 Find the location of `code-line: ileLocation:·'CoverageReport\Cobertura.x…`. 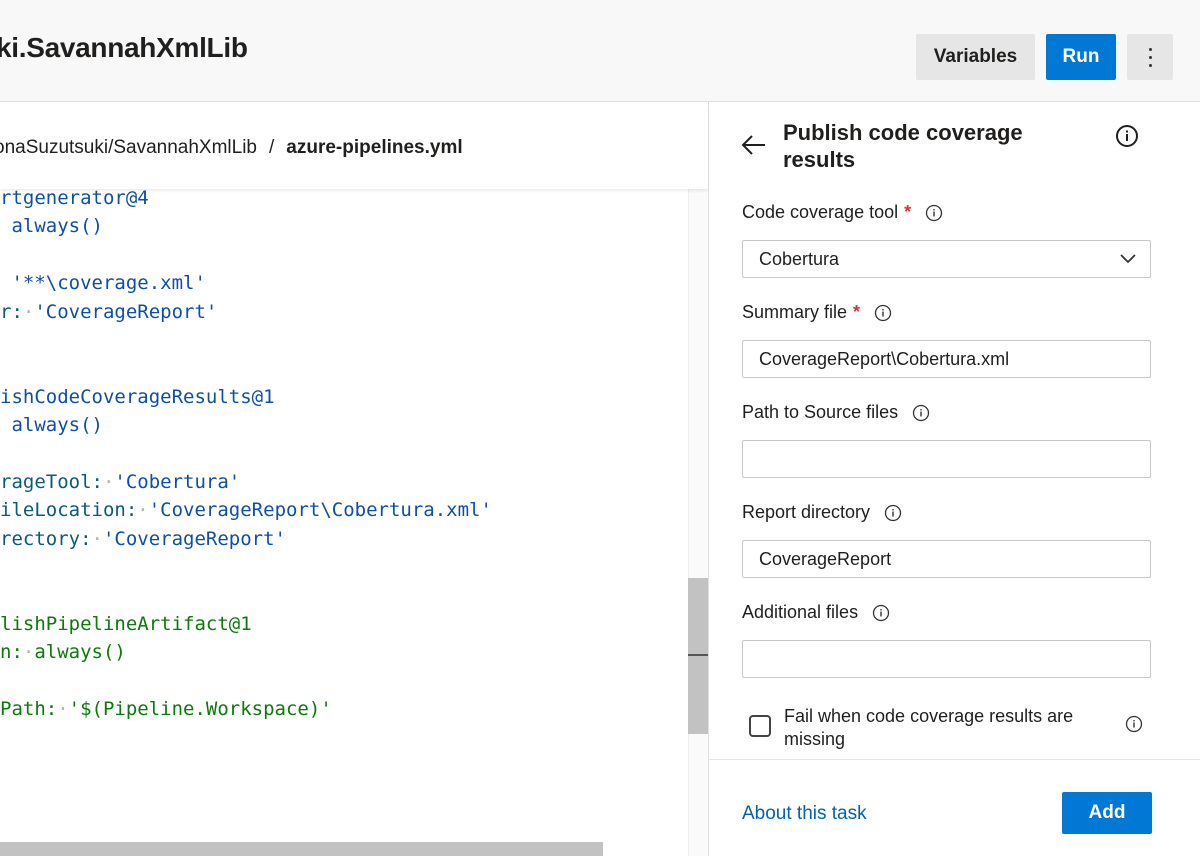

code-line: ileLocation:·'CoverageReport\Cobertura.x… is located at coordinates (246, 510).